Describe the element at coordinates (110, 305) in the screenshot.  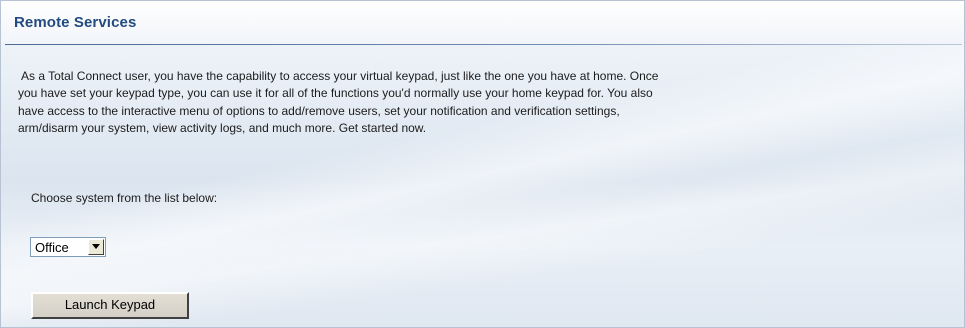
I see `launch-keypad-button: Launch Keypad` at that location.